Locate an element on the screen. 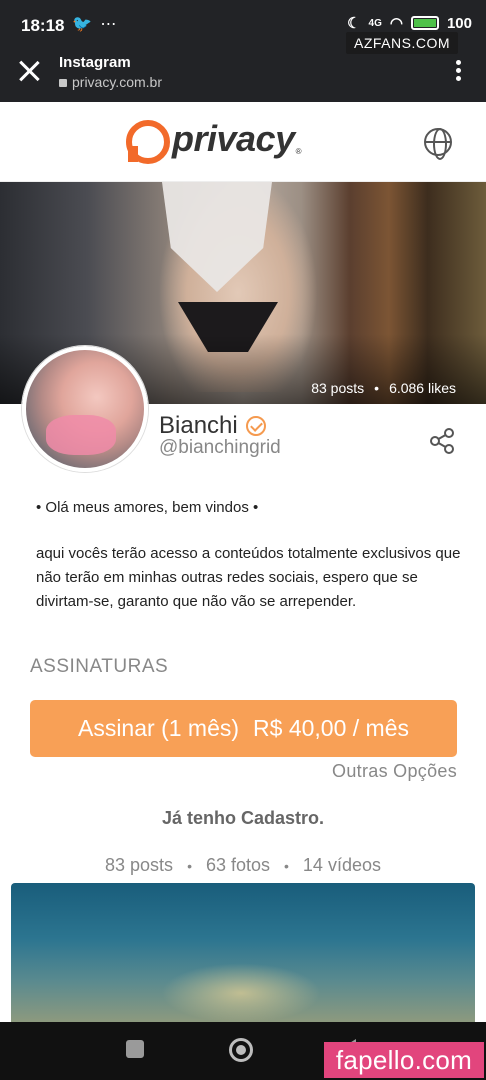 Image resolution: width=486 pixels, height=1080 pixels. logo-mark-icon is located at coordinates (147, 141).